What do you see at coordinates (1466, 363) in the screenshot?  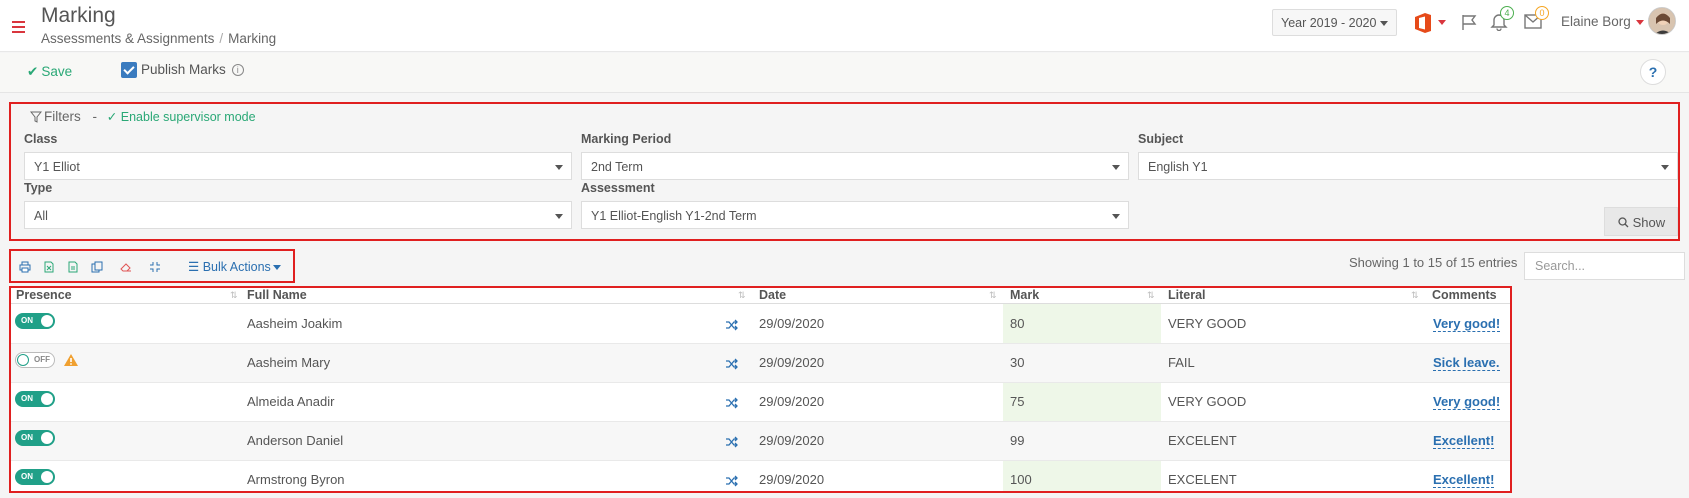 I see `comment-link: Sick leave.` at bounding box center [1466, 363].